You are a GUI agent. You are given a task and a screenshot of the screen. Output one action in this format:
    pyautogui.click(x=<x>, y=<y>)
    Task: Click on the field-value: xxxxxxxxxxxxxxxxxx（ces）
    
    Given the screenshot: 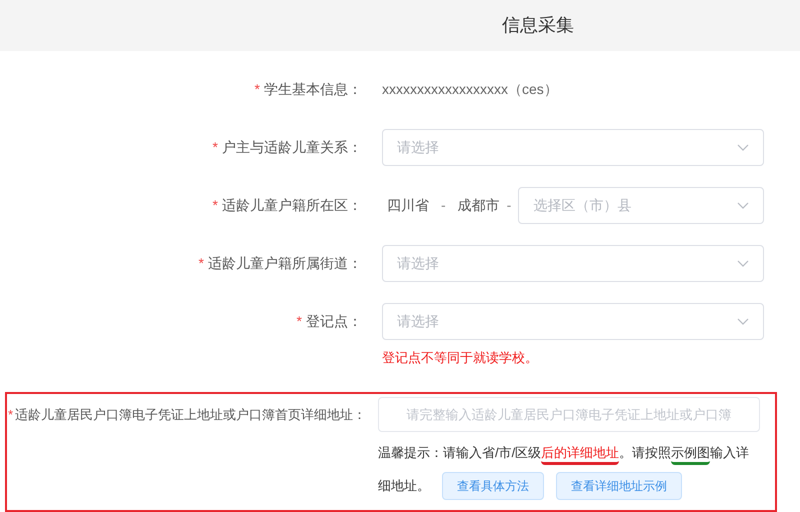 What is the action you would take?
    pyautogui.click(x=470, y=88)
    